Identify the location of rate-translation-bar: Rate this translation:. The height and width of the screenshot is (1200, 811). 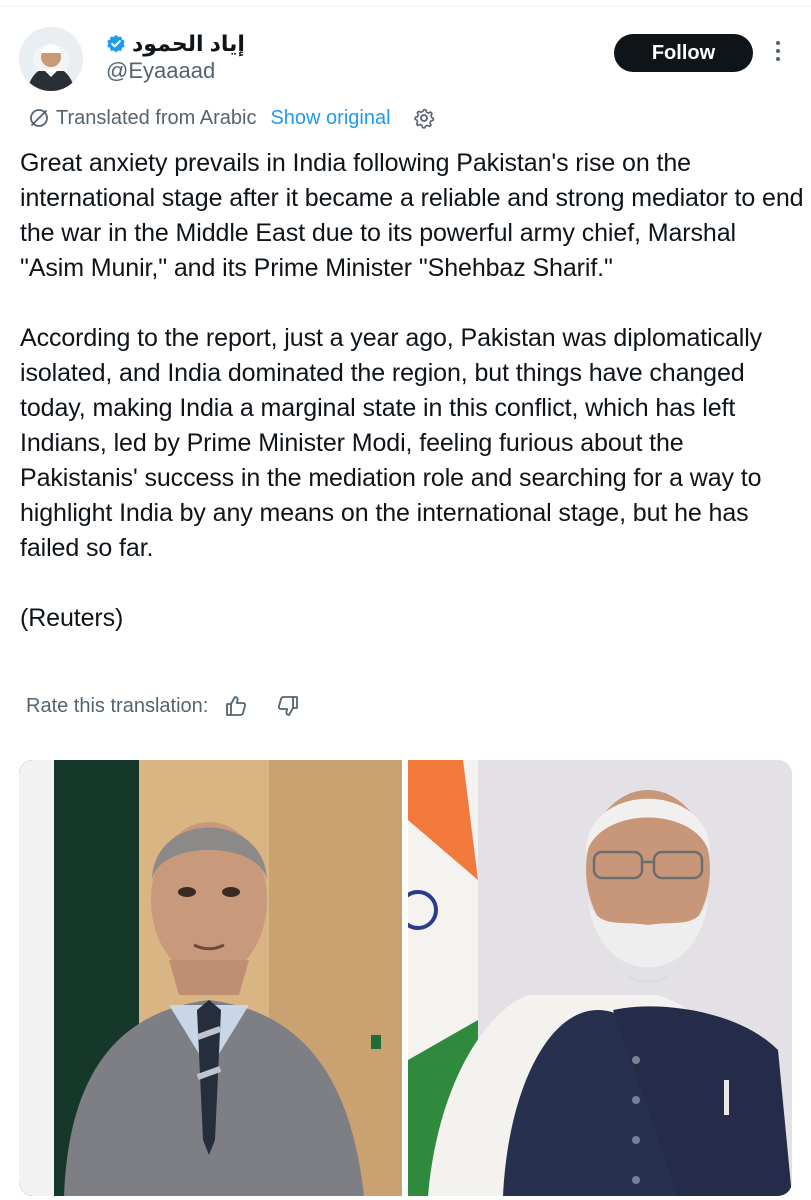
(163, 706).